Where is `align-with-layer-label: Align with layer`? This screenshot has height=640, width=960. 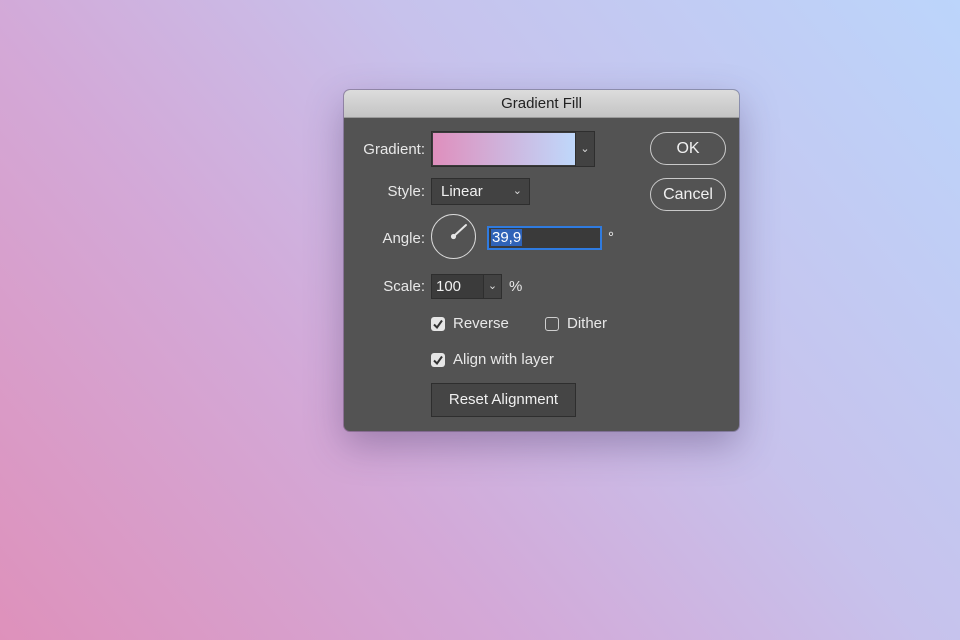
align-with-layer-label: Align with layer is located at coordinates (503, 359).